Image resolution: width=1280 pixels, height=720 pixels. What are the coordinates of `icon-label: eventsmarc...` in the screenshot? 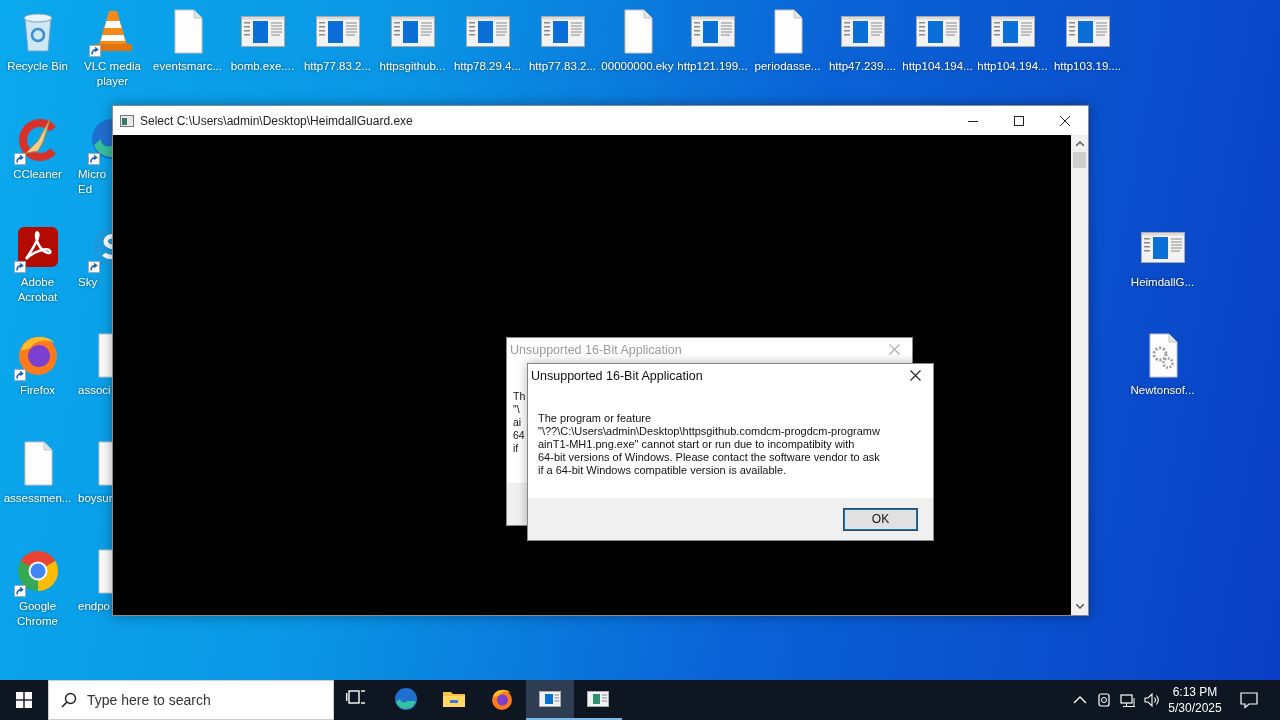 It's located at (187, 66).